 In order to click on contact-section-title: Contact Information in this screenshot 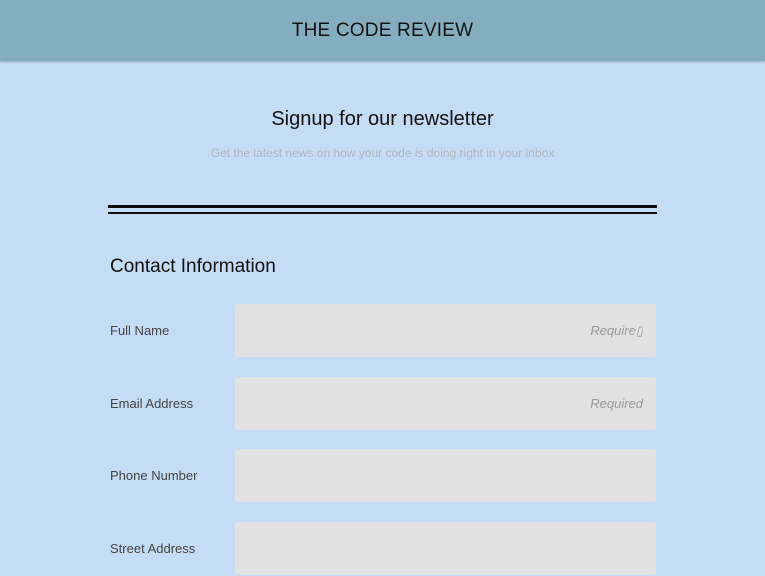, I will do `click(193, 266)`.